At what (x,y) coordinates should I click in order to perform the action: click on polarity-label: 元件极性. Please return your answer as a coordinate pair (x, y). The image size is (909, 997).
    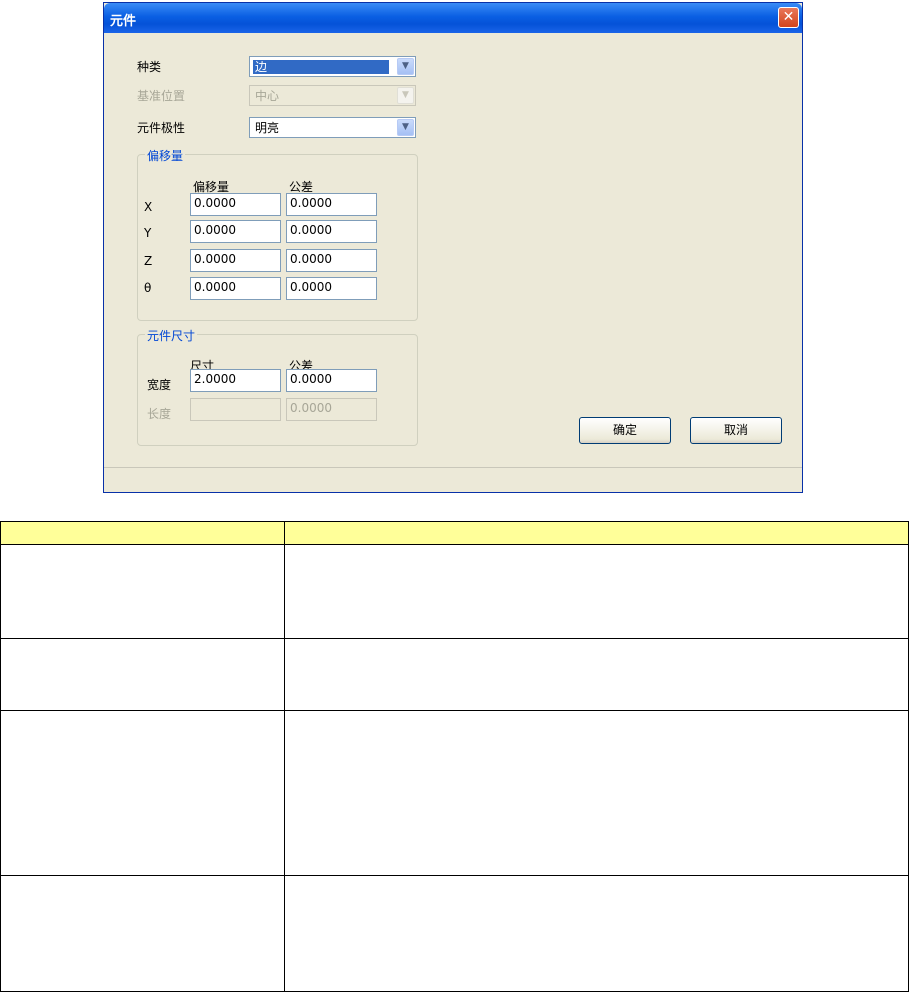
    Looking at the image, I should click on (161, 128).